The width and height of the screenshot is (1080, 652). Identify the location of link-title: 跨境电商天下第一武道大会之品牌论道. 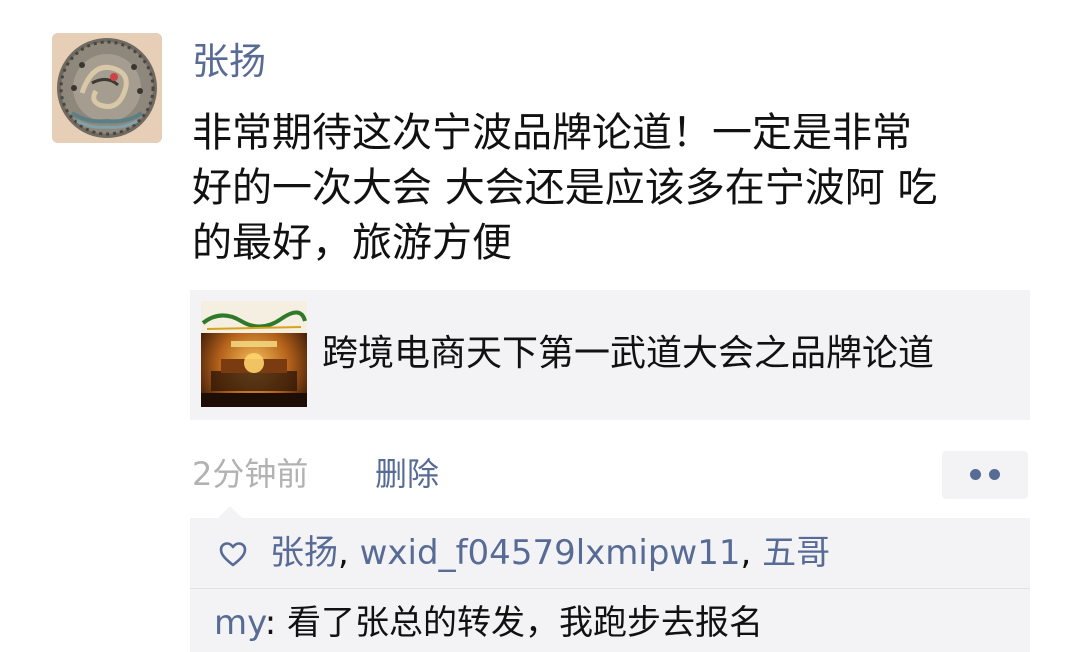
(628, 353).